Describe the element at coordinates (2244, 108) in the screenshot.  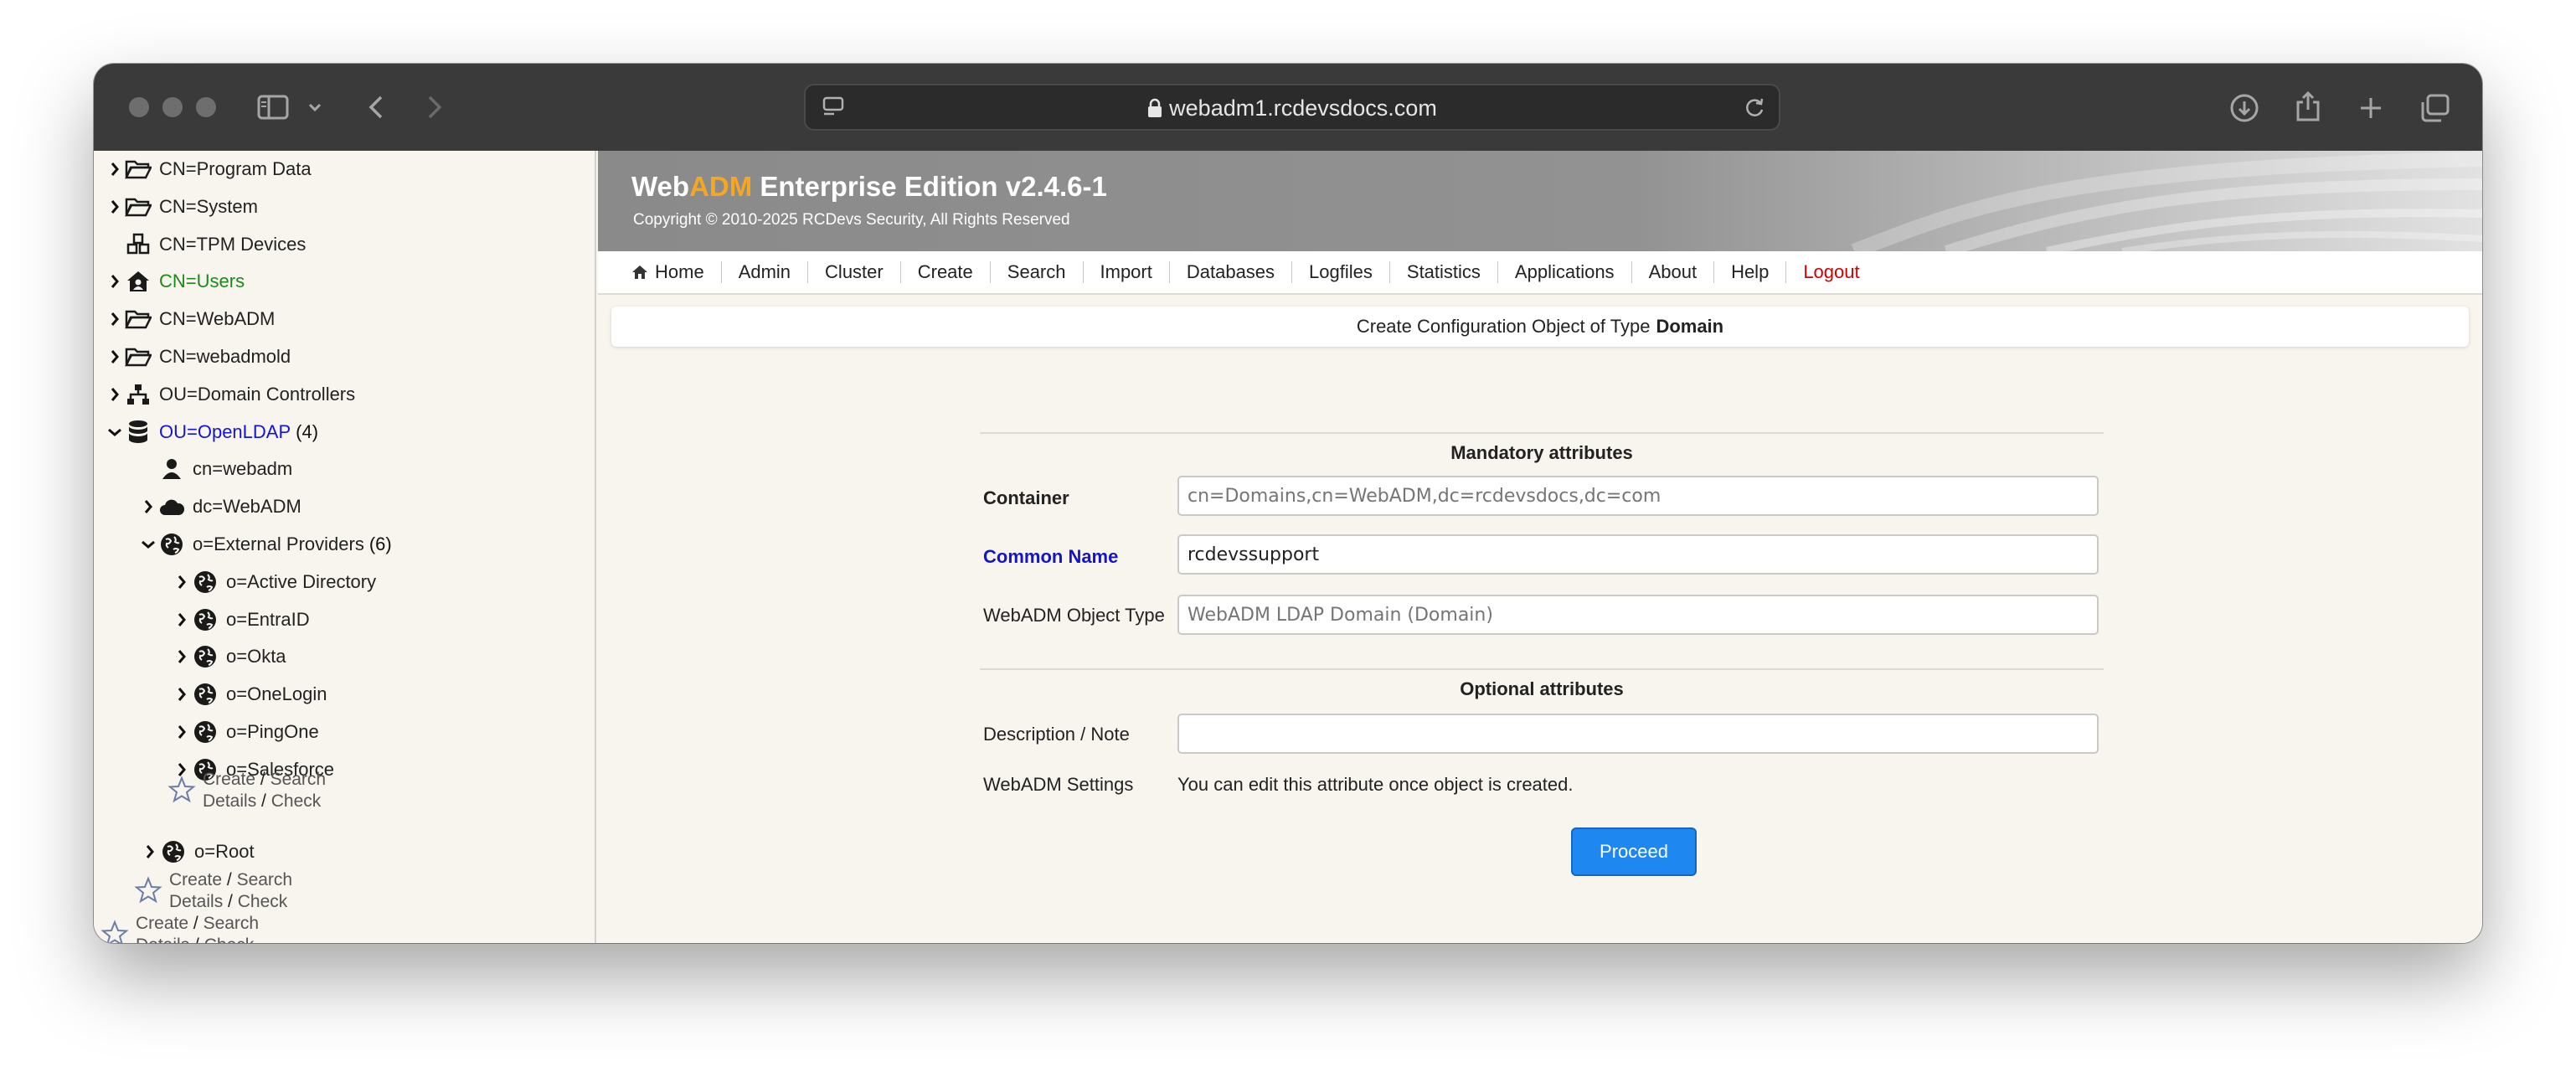
I see `download-icon` at that location.